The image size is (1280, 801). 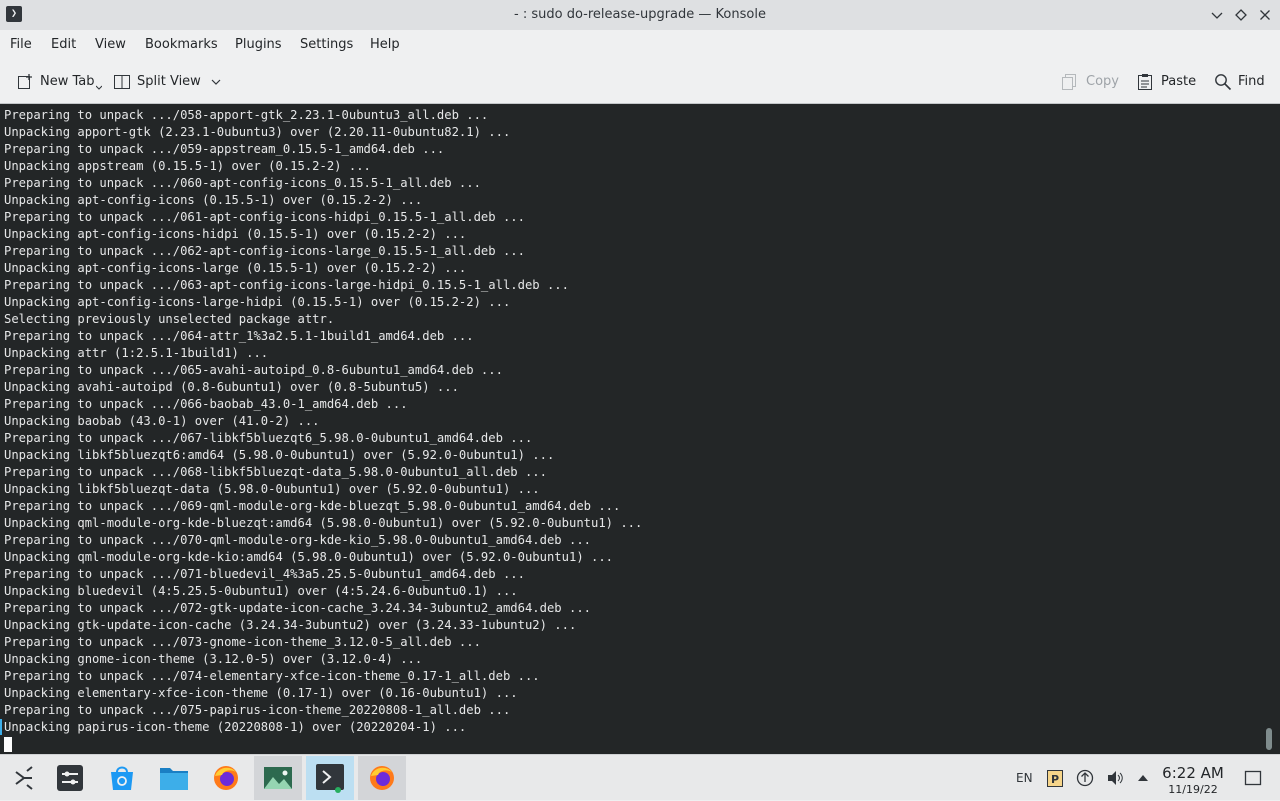 I want to click on launcher-icon, so click(x=24, y=778).